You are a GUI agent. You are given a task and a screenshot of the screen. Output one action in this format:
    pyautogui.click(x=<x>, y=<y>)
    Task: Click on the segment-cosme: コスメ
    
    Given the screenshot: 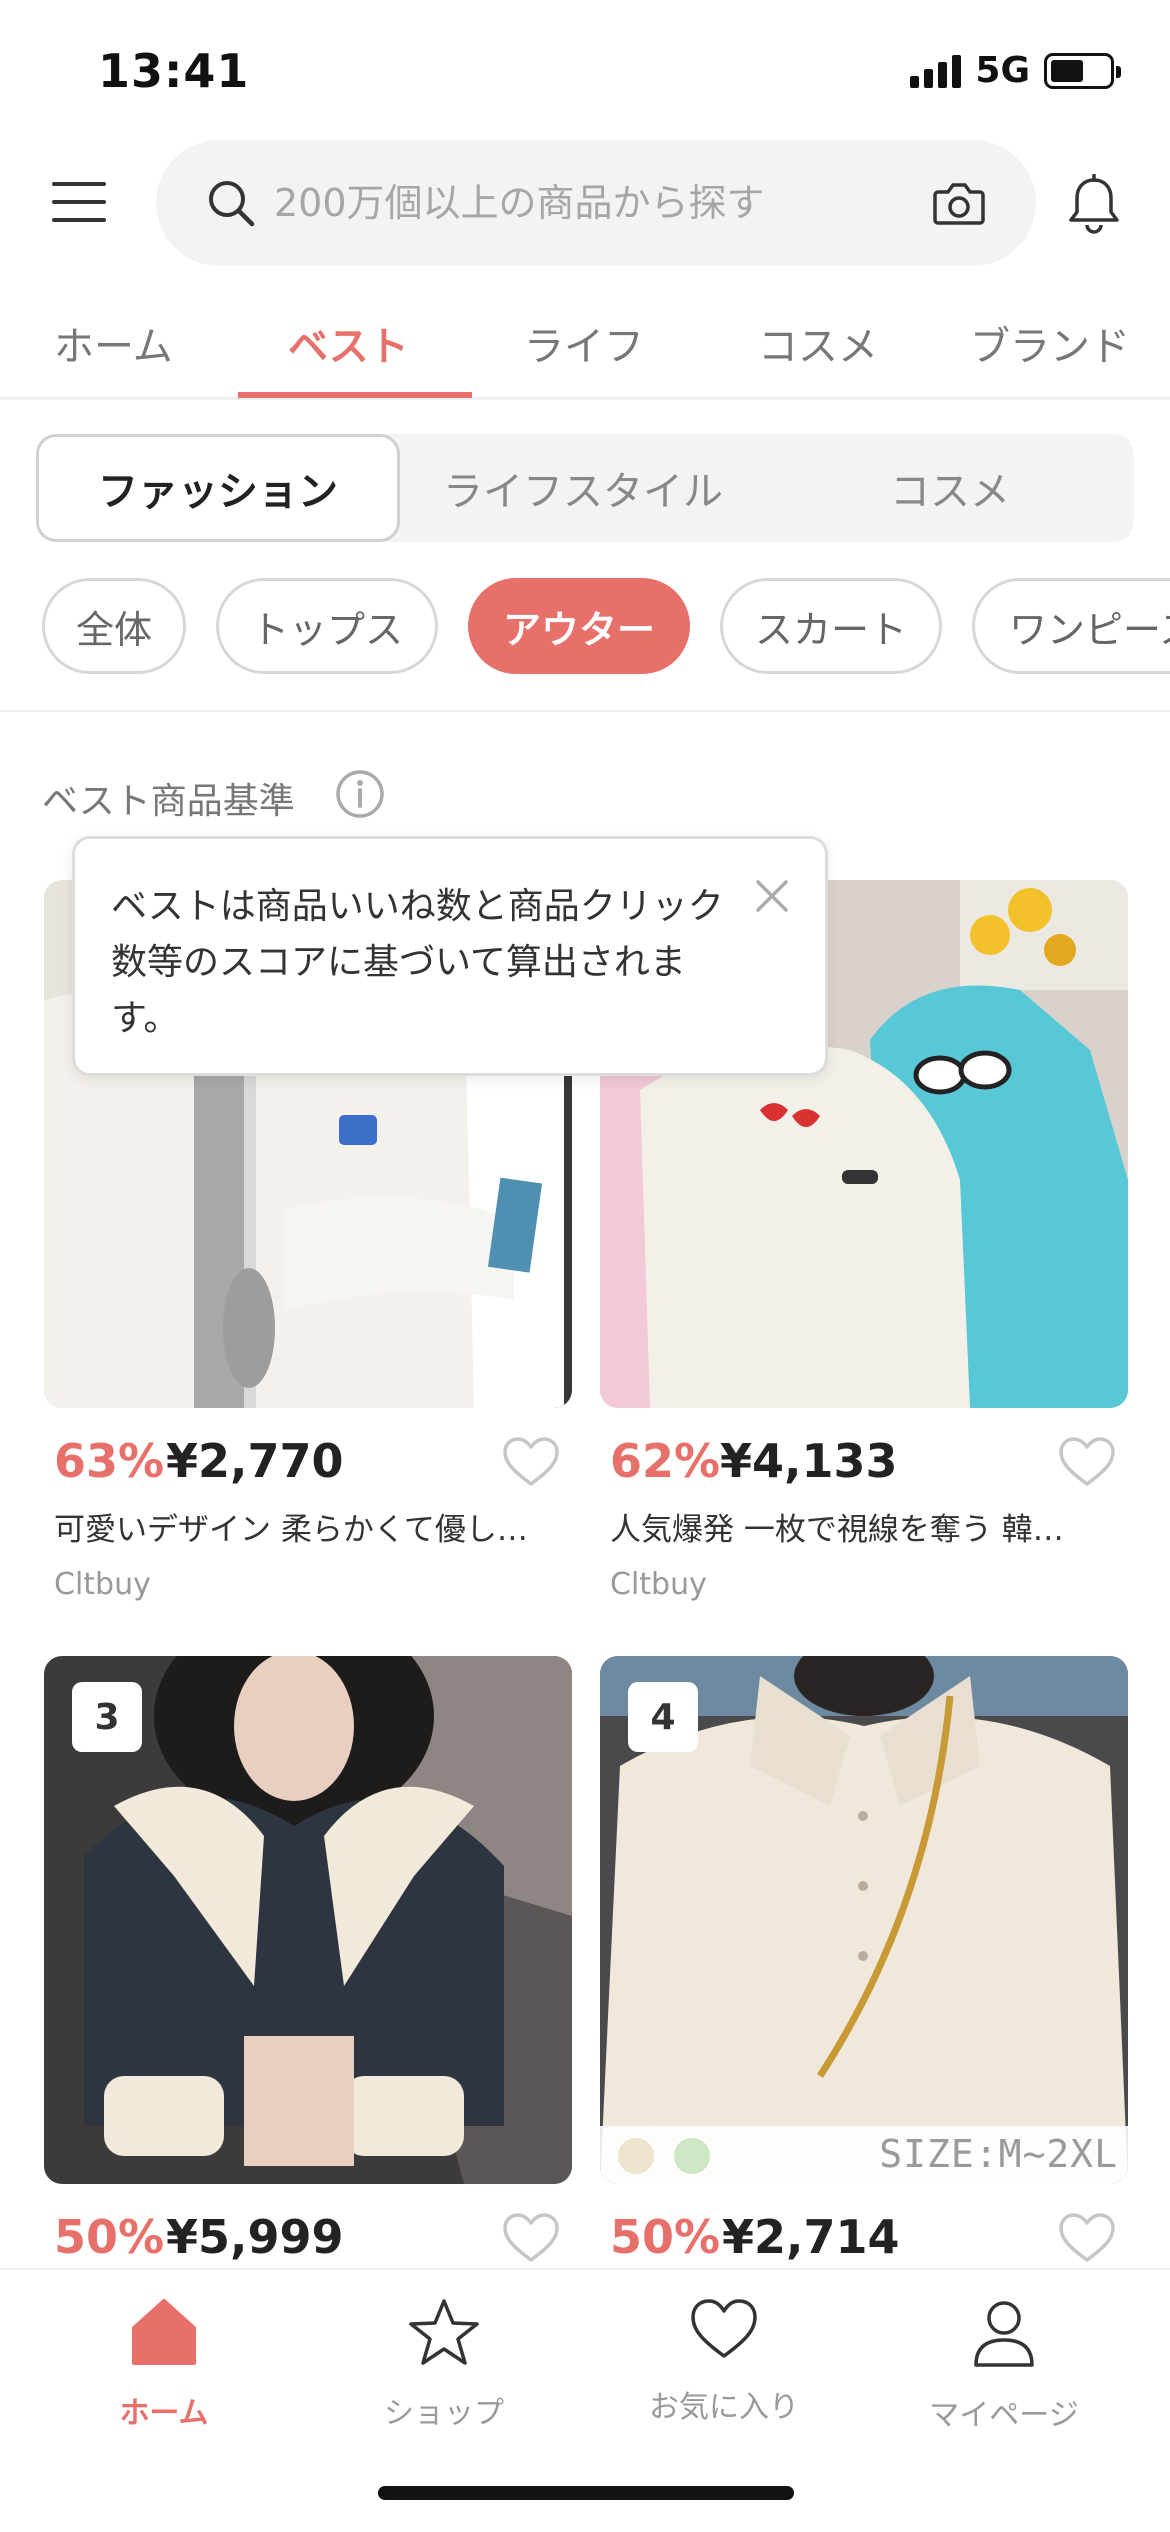 What is the action you would take?
    pyautogui.click(x=950, y=488)
    